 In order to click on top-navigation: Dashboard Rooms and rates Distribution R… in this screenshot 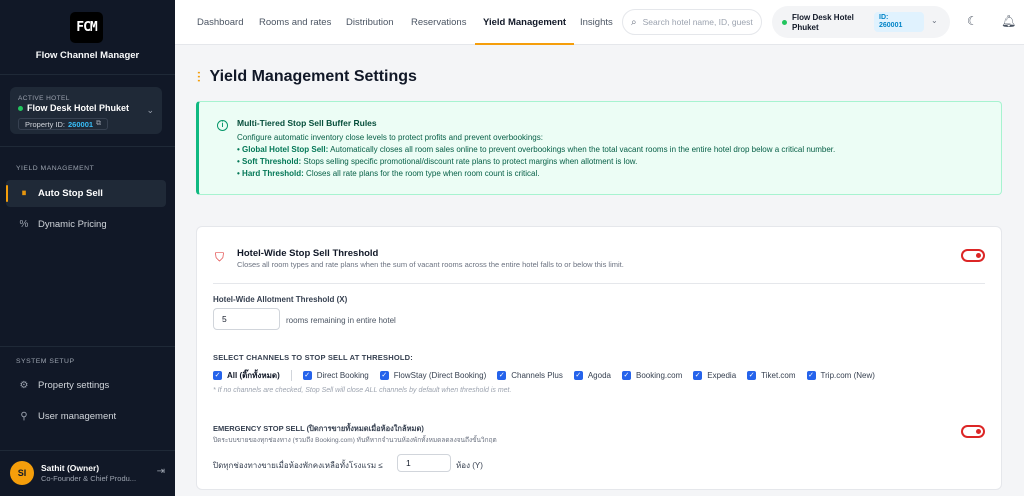, I will do `click(599, 22)`.